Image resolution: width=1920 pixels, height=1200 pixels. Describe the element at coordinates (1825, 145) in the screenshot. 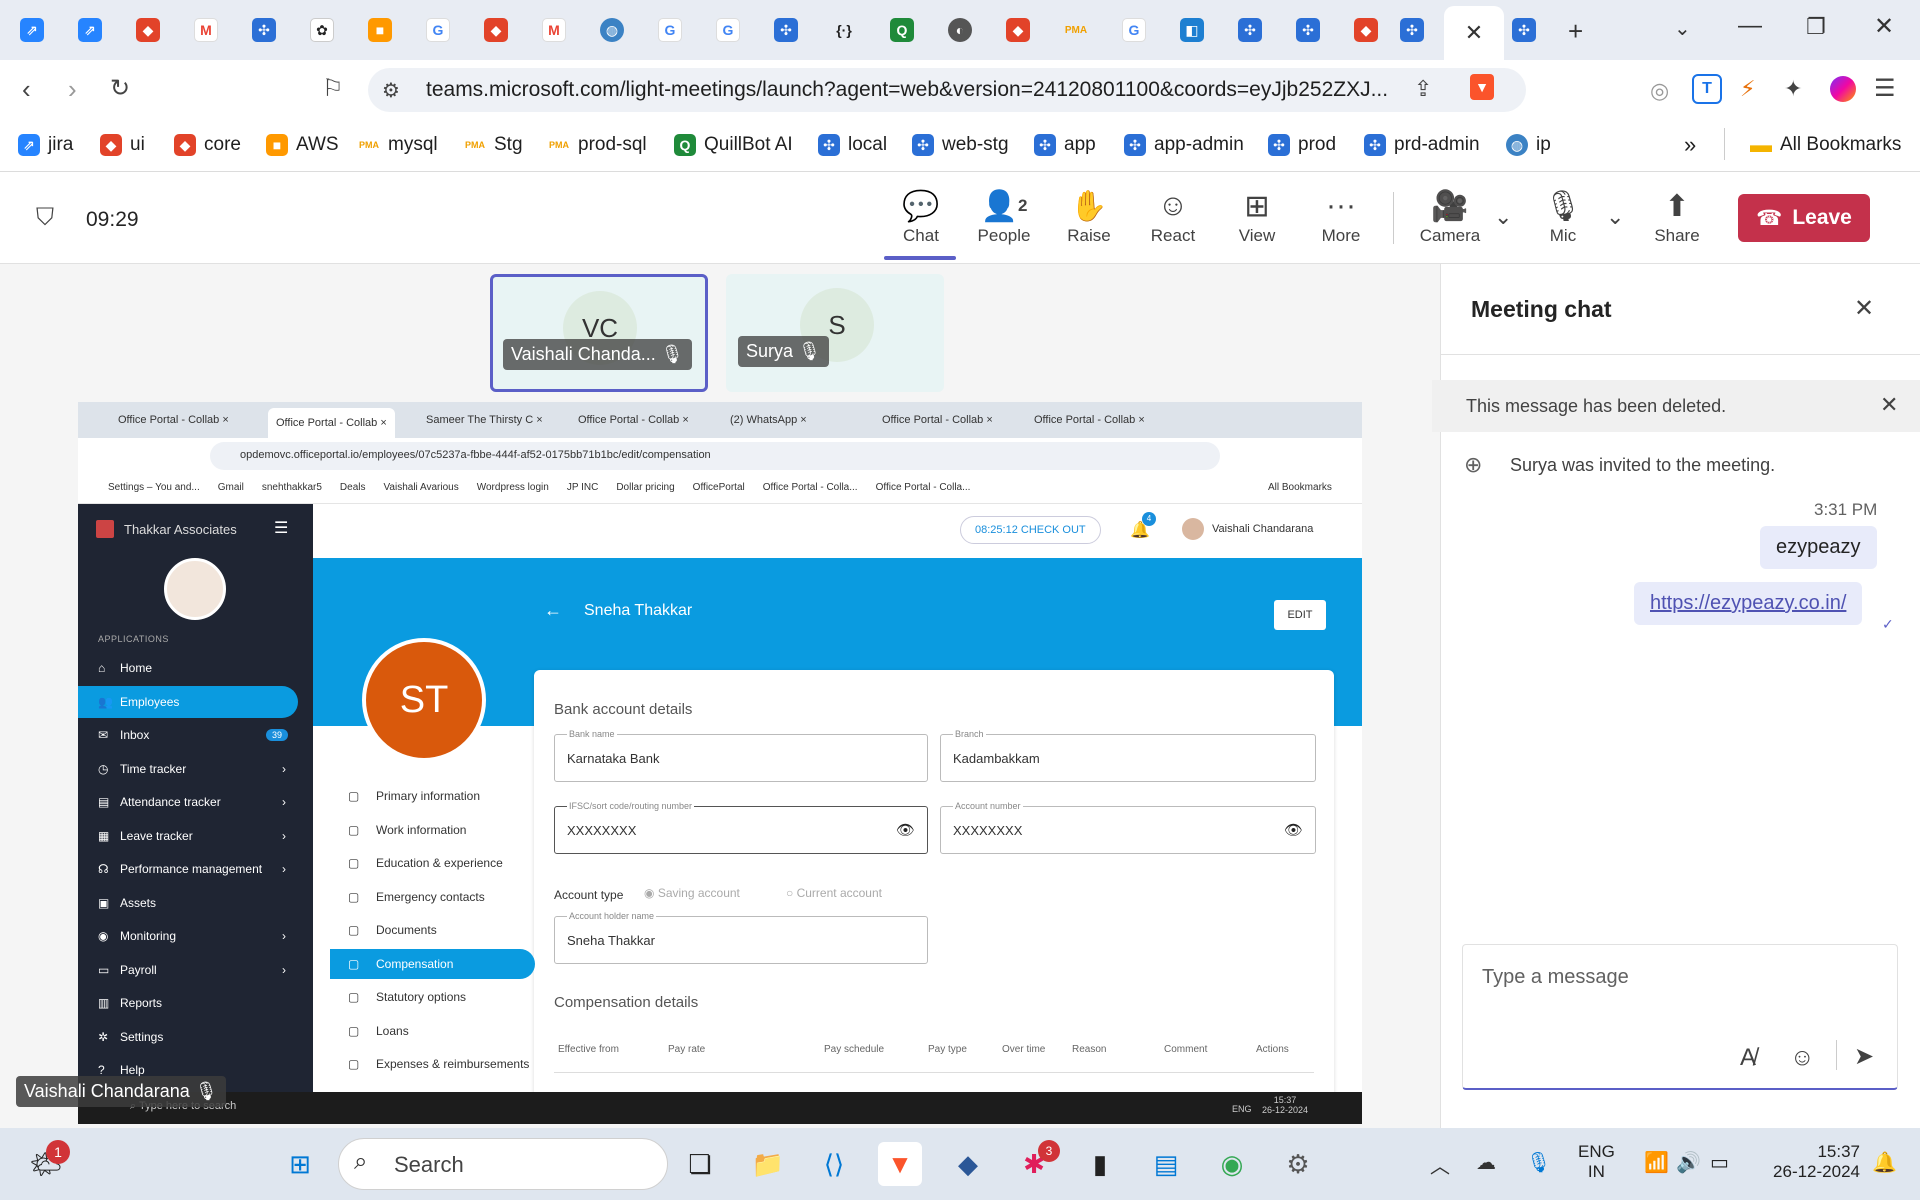

I see `all-bookmarks-button: ▬ All Bookmarks` at that location.